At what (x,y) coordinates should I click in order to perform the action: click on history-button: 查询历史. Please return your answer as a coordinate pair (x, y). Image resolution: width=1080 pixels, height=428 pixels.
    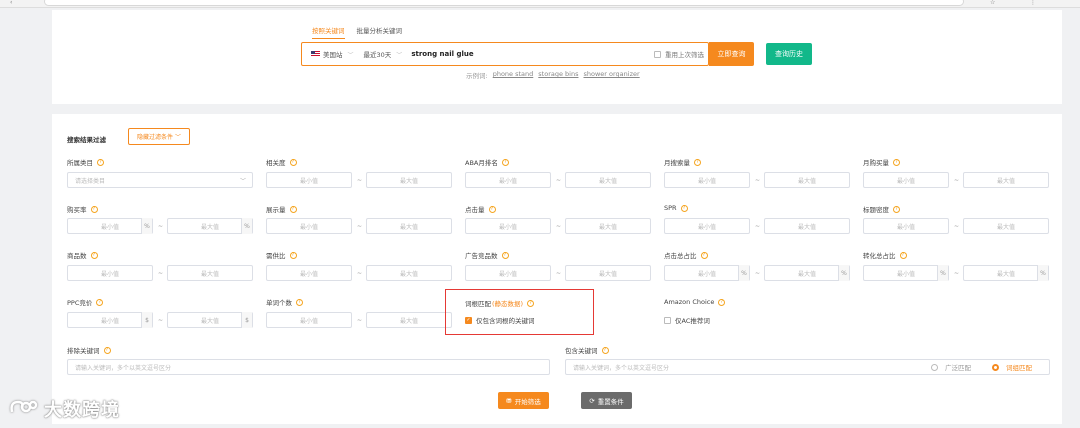
    Looking at the image, I should click on (789, 54).